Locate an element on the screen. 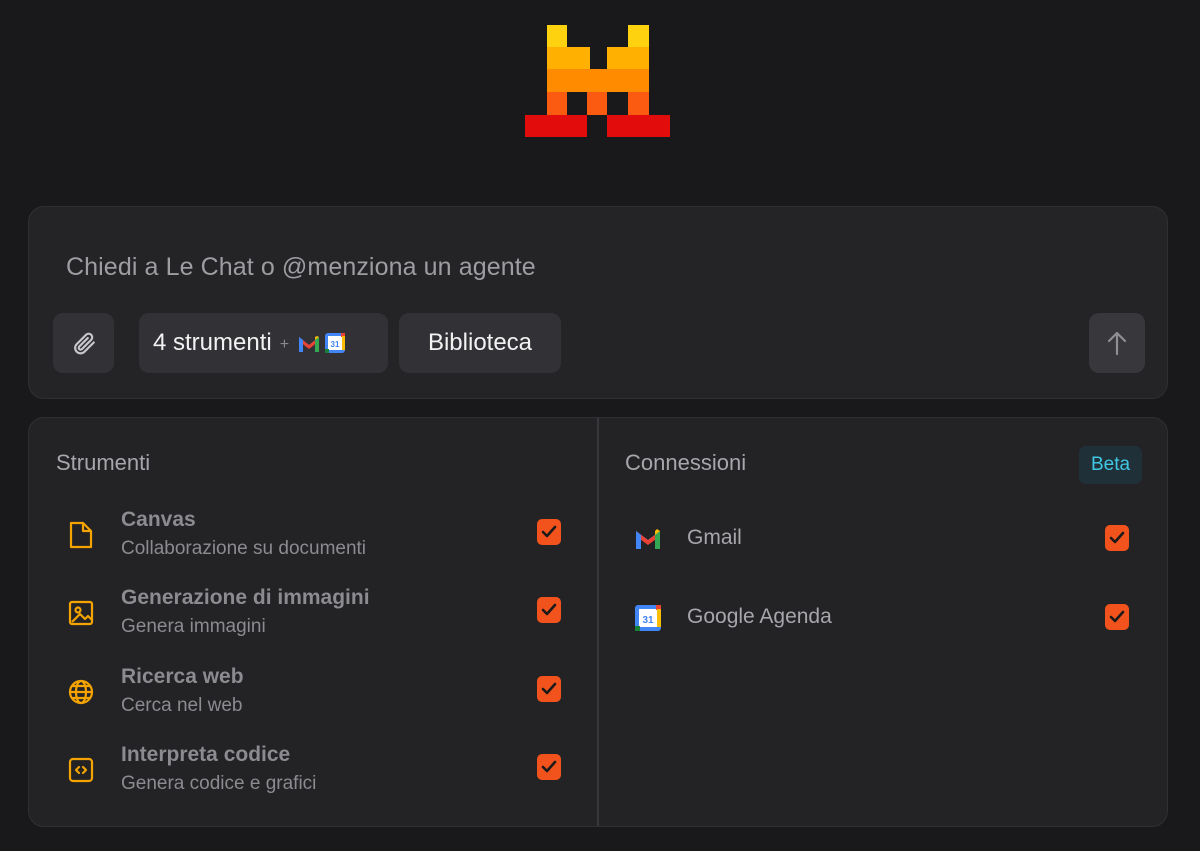 This screenshot has height=851, width=1200. document-icon is located at coordinates (81, 535).